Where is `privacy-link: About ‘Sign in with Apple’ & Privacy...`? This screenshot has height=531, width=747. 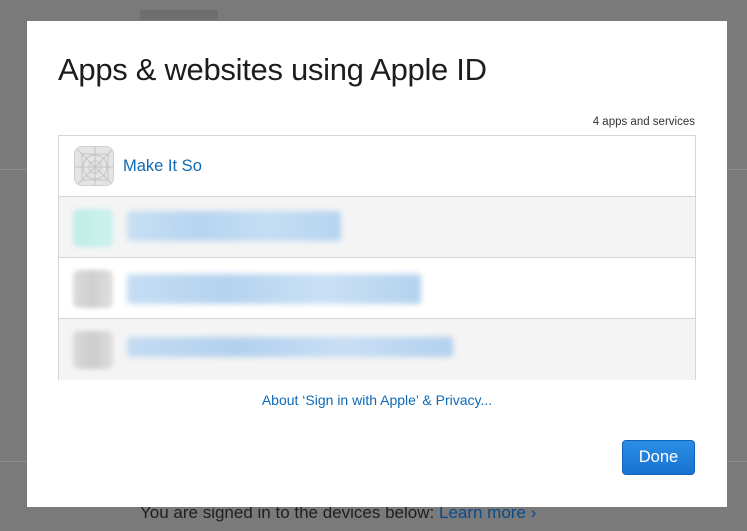 privacy-link: About ‘Sign in with Apple’ & Privacy... is located at coordinates (377, 400).